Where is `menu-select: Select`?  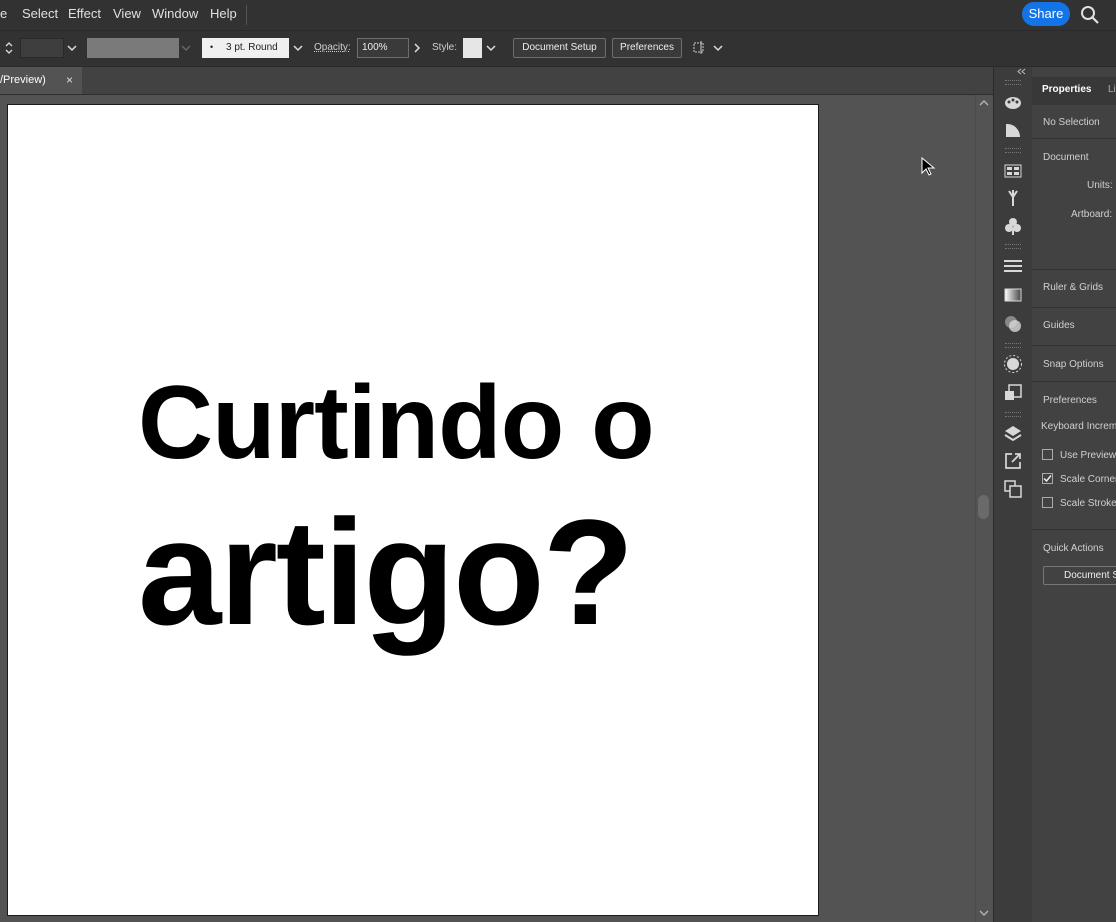 menu-select: Select is located at coordinates (40, 13).